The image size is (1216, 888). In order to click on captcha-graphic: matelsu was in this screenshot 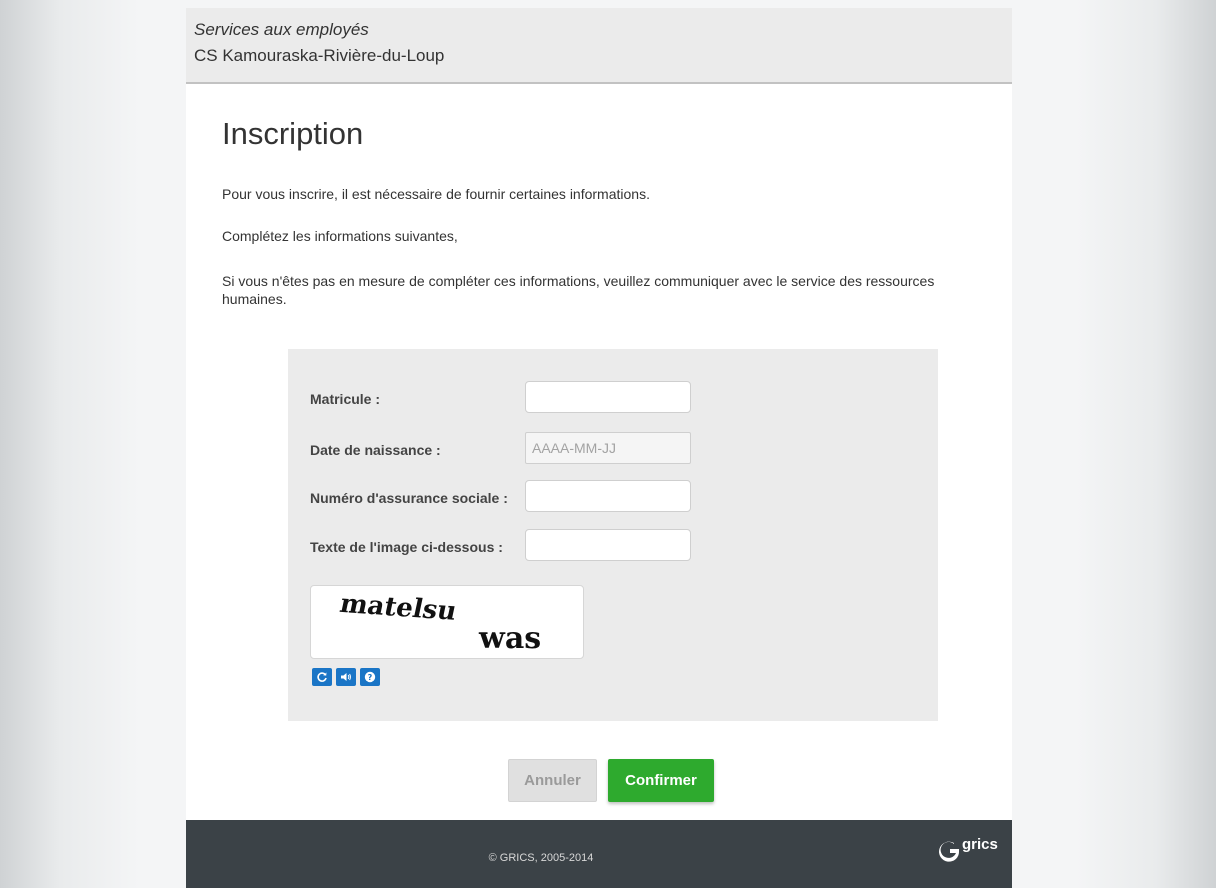, I will do `click(439, 622)`.